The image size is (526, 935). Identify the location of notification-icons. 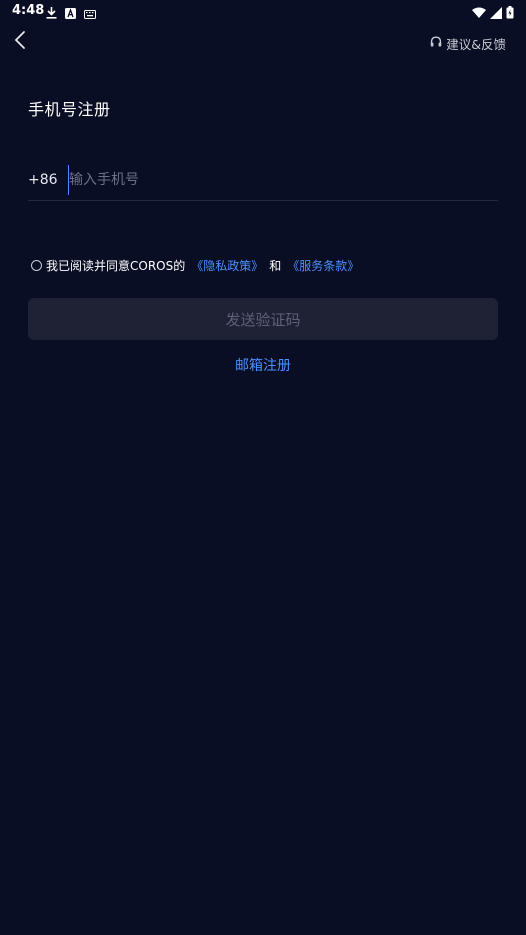
(71, 13).